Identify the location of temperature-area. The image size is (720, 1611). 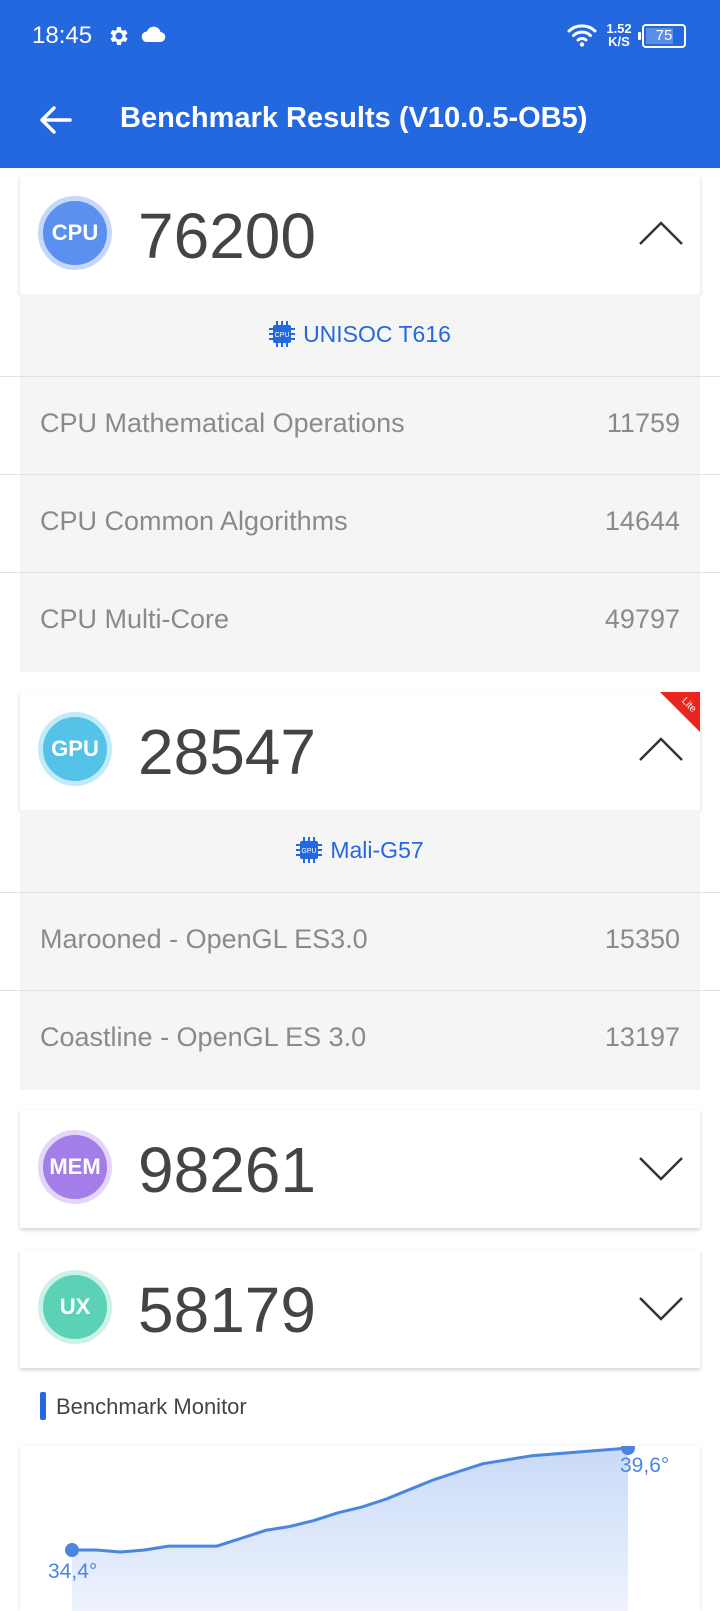
(350, 1529).